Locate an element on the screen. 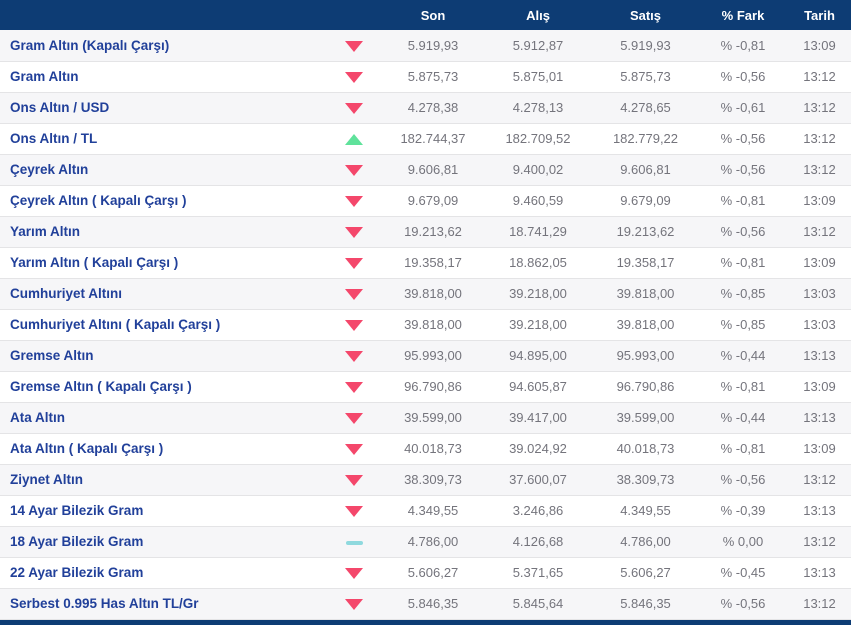 This screenshot has width=851, height=625. tarih-value: 13:03 is located at coordinates (819, 294).